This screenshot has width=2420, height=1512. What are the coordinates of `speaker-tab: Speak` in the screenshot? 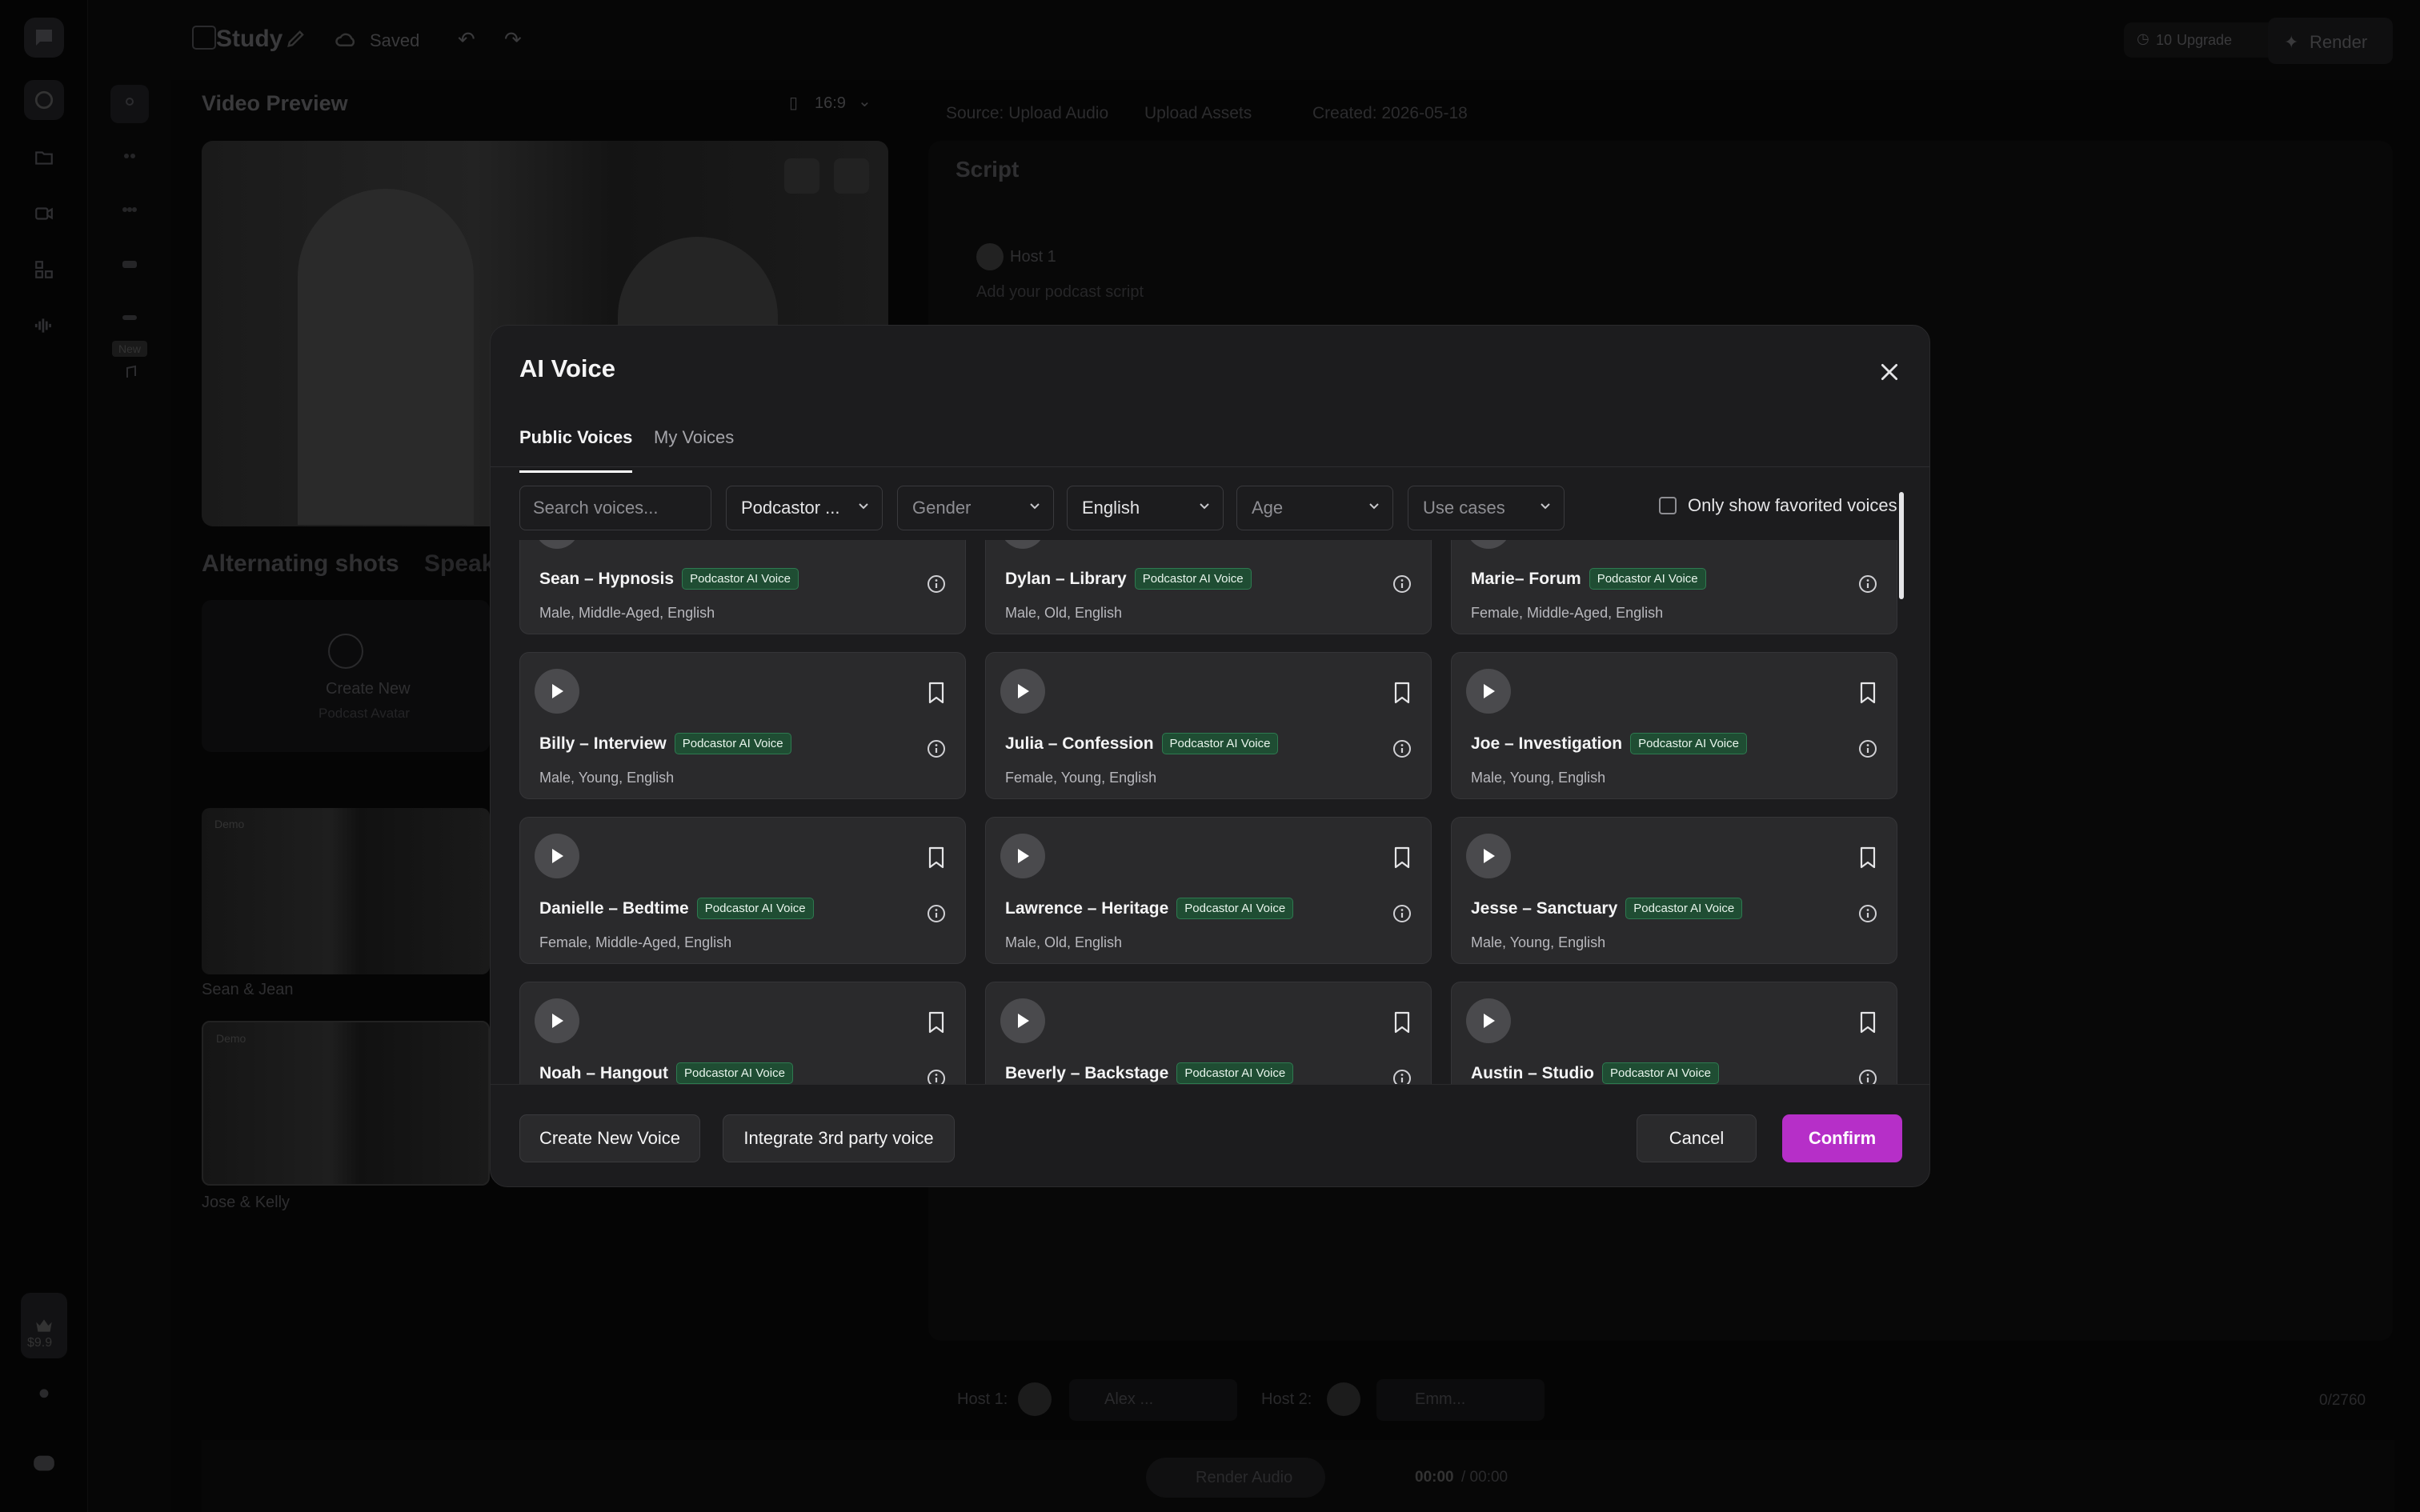 It's located at (459, 564).